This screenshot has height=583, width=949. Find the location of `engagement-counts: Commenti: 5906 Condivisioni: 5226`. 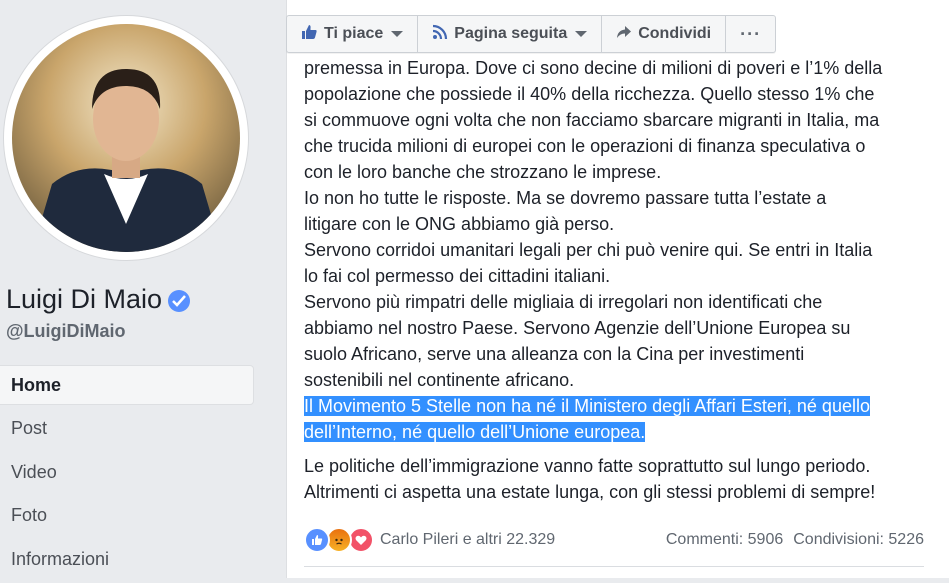

engagement-counts: Commenti: 5906 Condivisioni: 5226 is located at coordinates (795, 540).